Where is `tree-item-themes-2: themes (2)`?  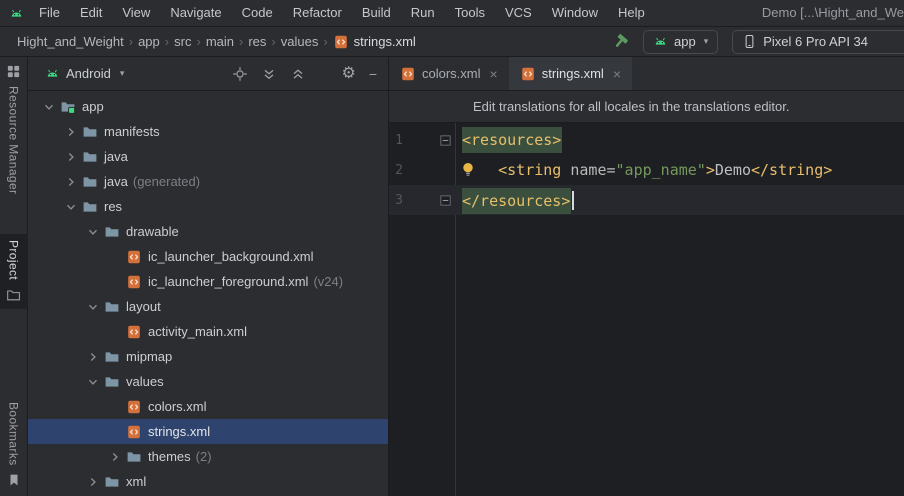 tree-item-themes-2: themes (2) is located at coordinates (208, 456).